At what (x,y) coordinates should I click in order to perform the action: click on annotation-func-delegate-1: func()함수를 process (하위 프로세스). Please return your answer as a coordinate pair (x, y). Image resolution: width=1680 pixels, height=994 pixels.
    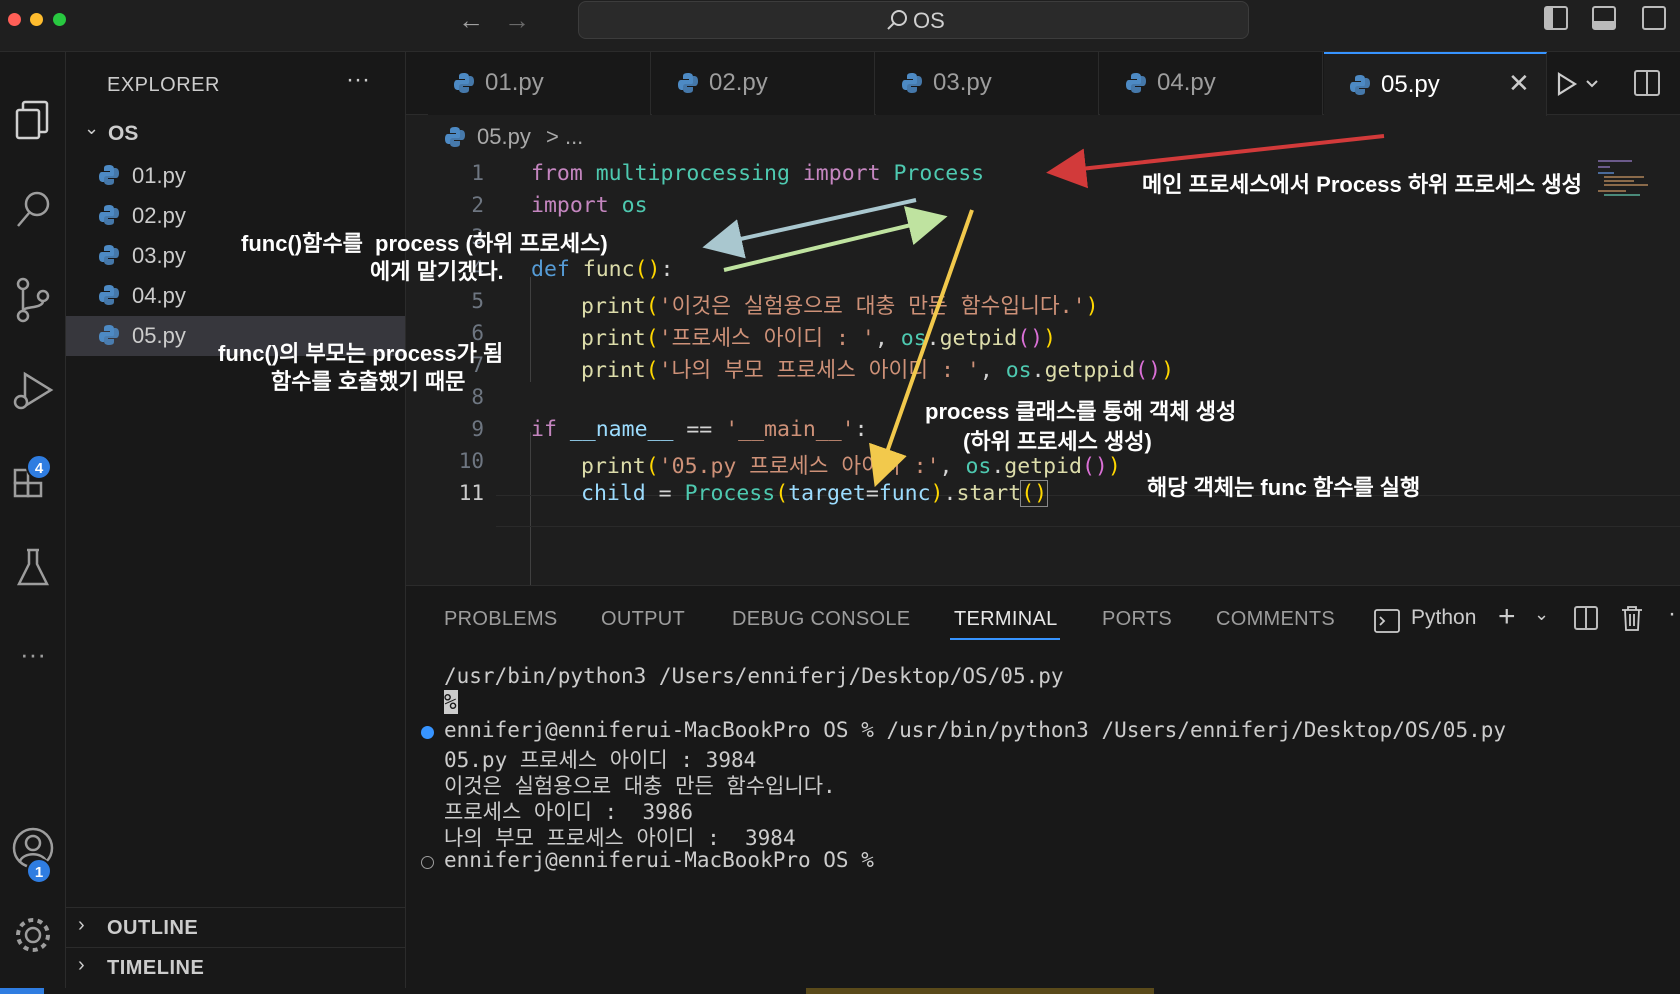
    Looking at the image, I should click on (424, 243).